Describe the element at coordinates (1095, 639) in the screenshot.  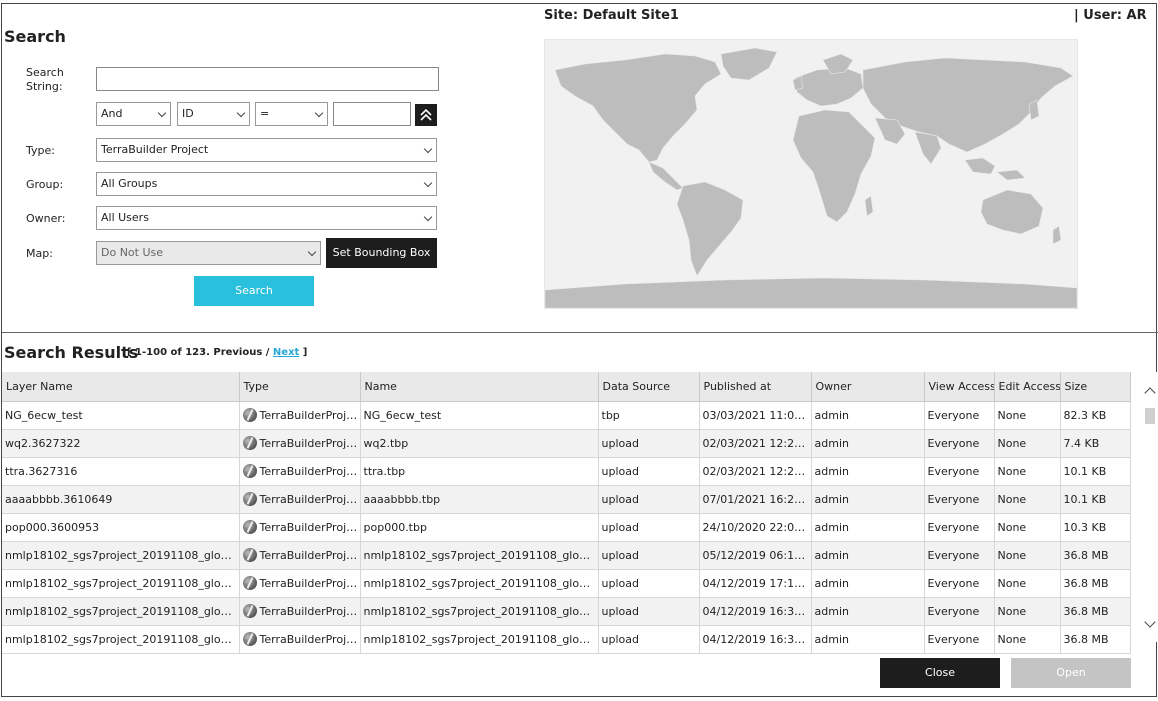
I see `table-cell: 36.8 MB` at that location.